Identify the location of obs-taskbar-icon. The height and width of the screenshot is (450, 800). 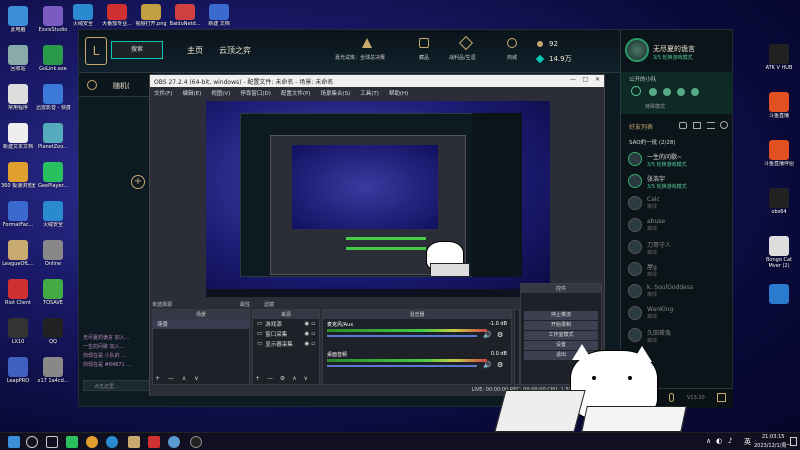
(196, 442).